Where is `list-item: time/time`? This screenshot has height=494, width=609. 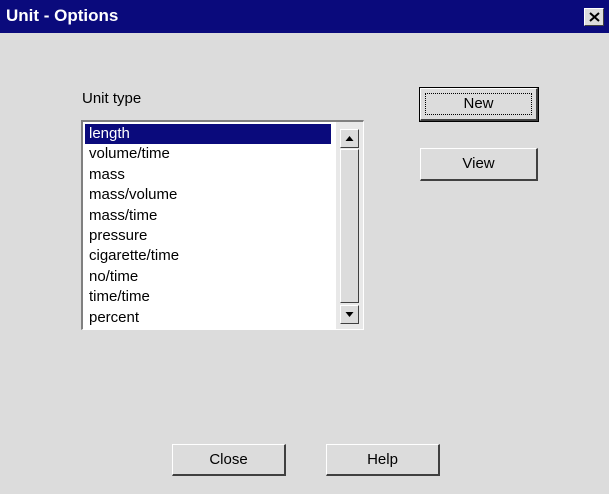
list-item: time/time is located at coordinates (208, 297).